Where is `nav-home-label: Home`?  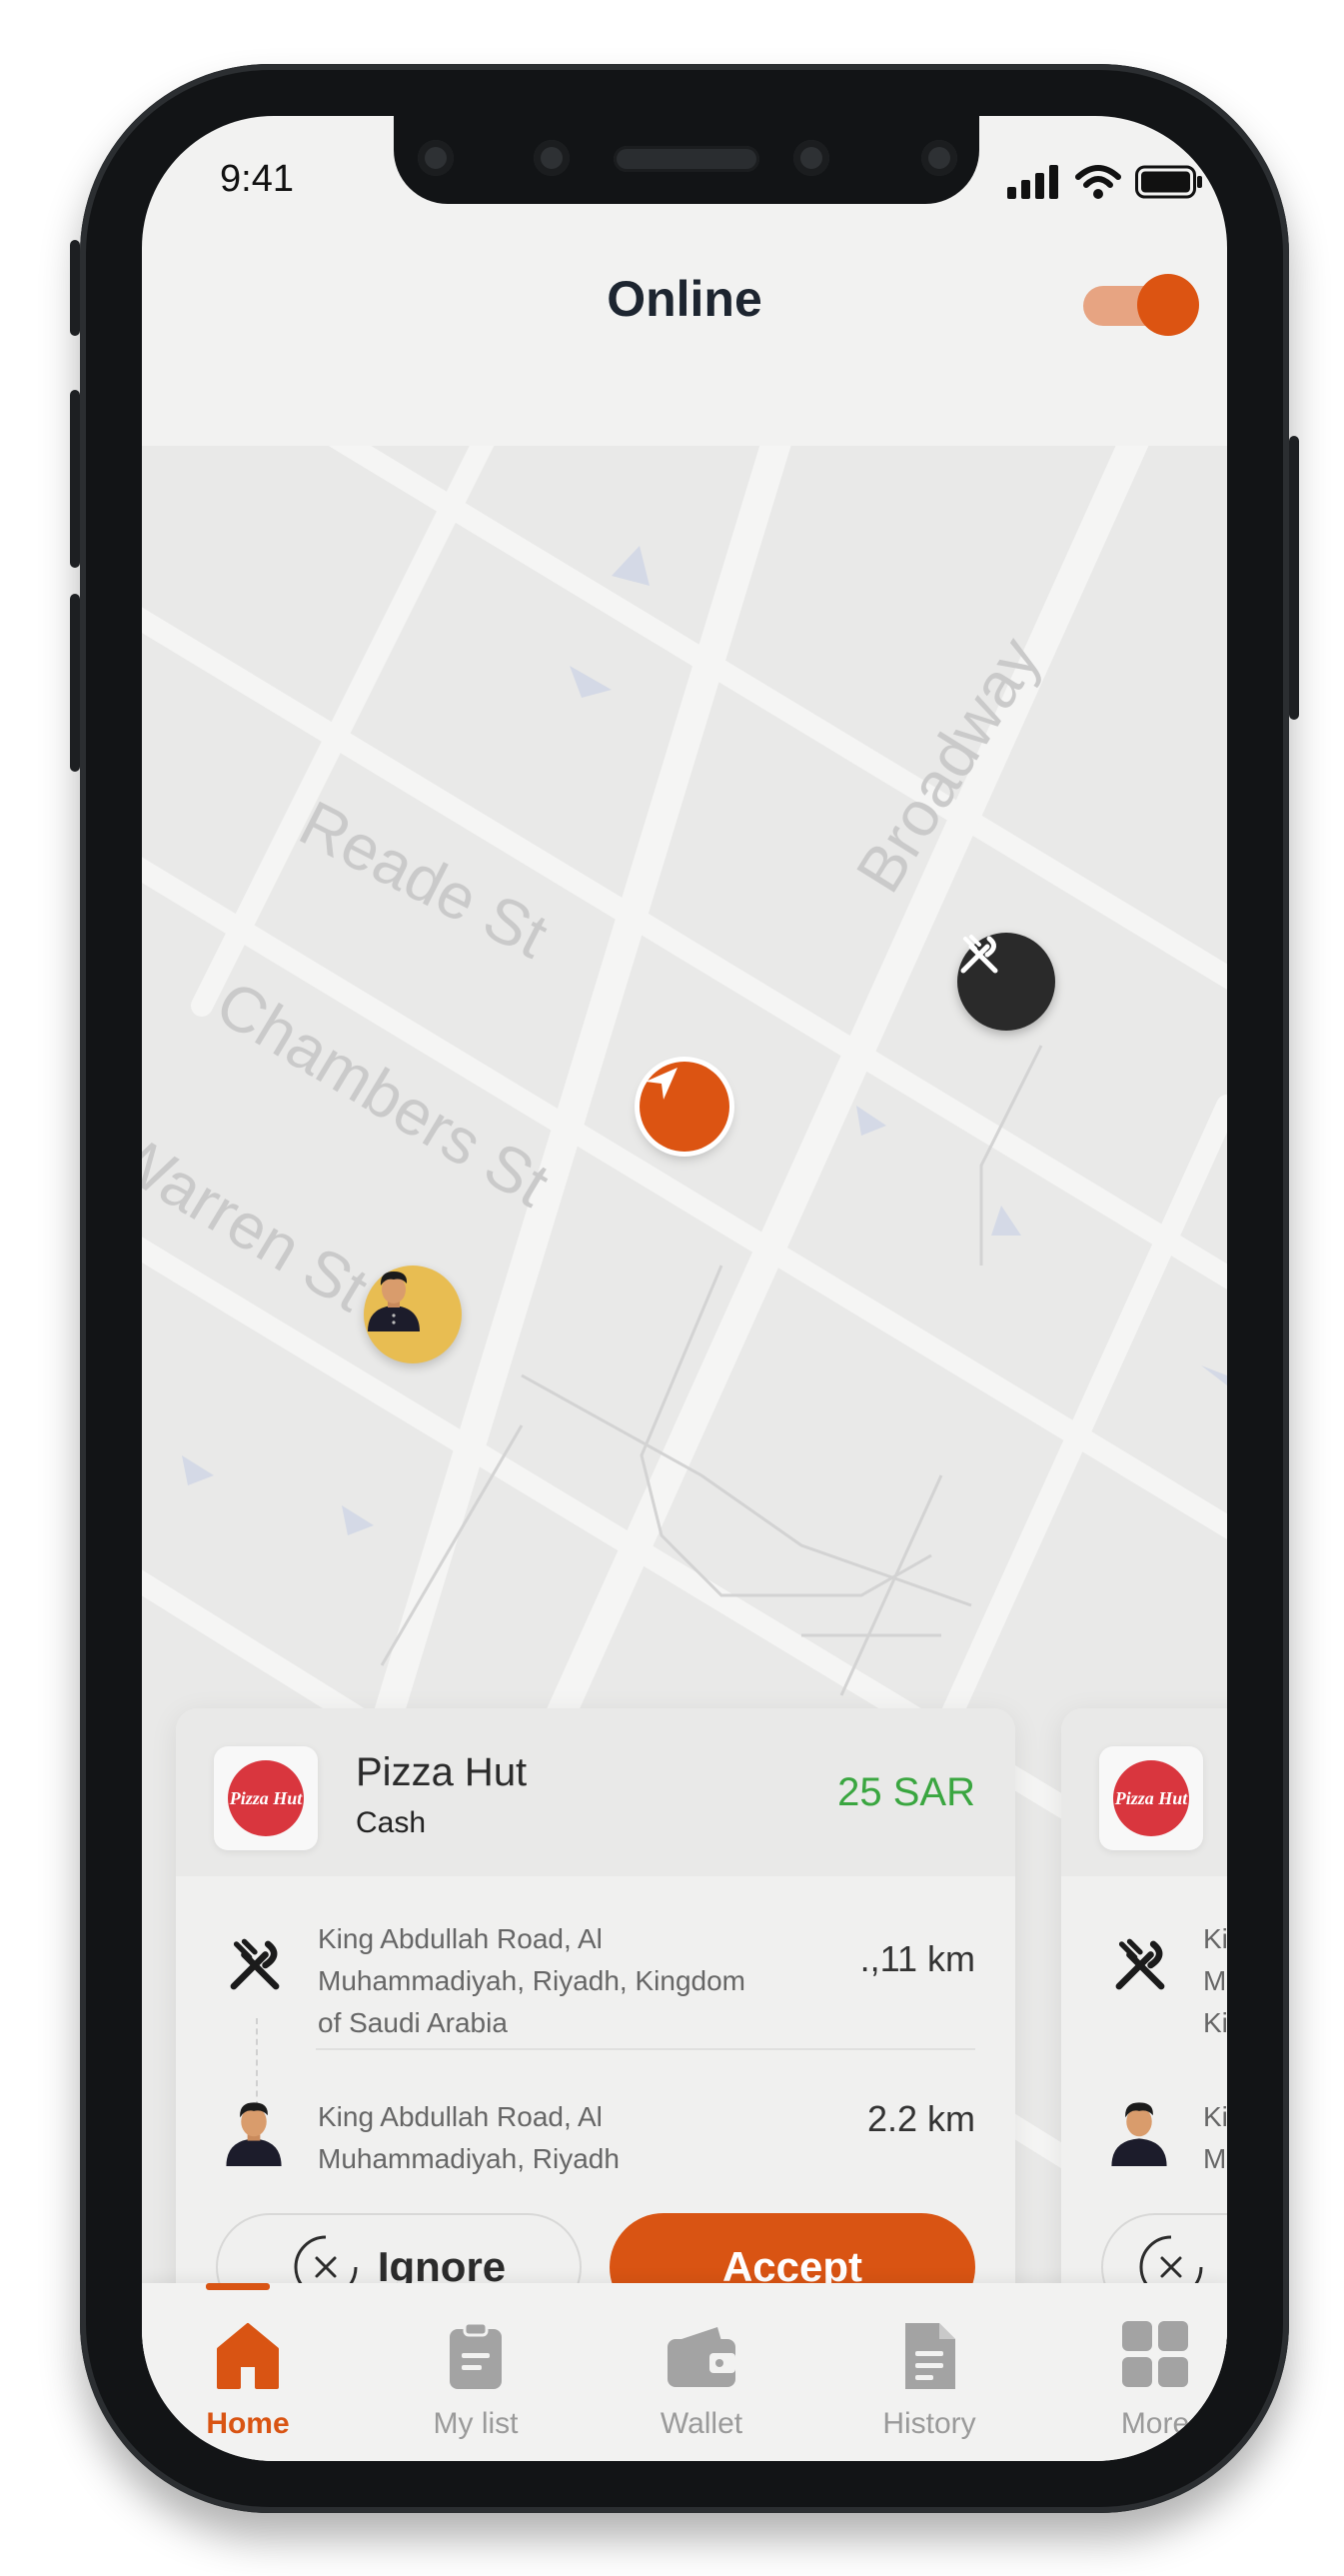 nav-home-label: Home is located at coordinates (248, 2423).